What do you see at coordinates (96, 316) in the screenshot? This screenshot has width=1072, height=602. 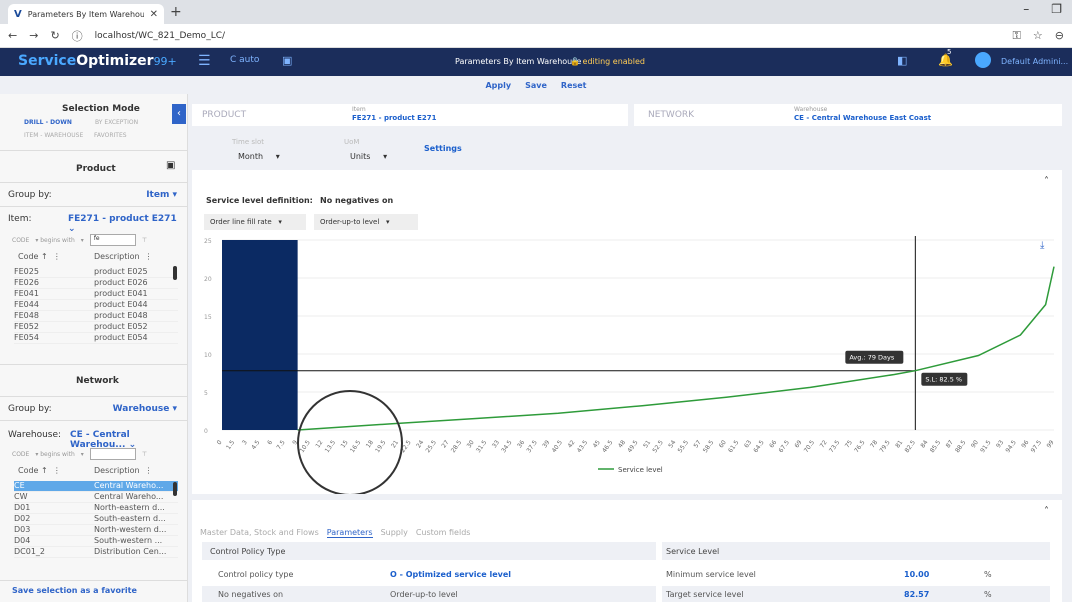 I see `list-item: FE048 product E048` at bounding box center [96, 316].